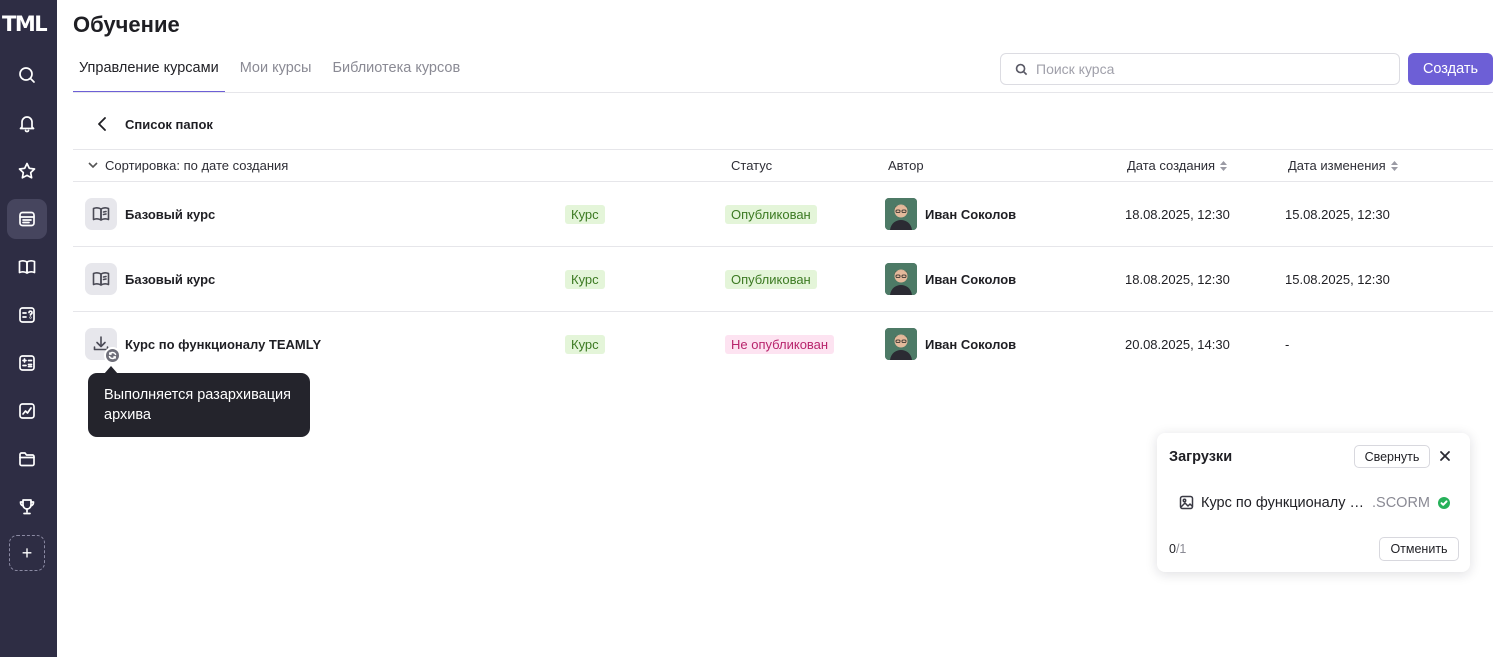 Image resolution: width=1509 pixels, height=657 pixels. I want to click on upload-total-count: /1, so click(1181, 549).